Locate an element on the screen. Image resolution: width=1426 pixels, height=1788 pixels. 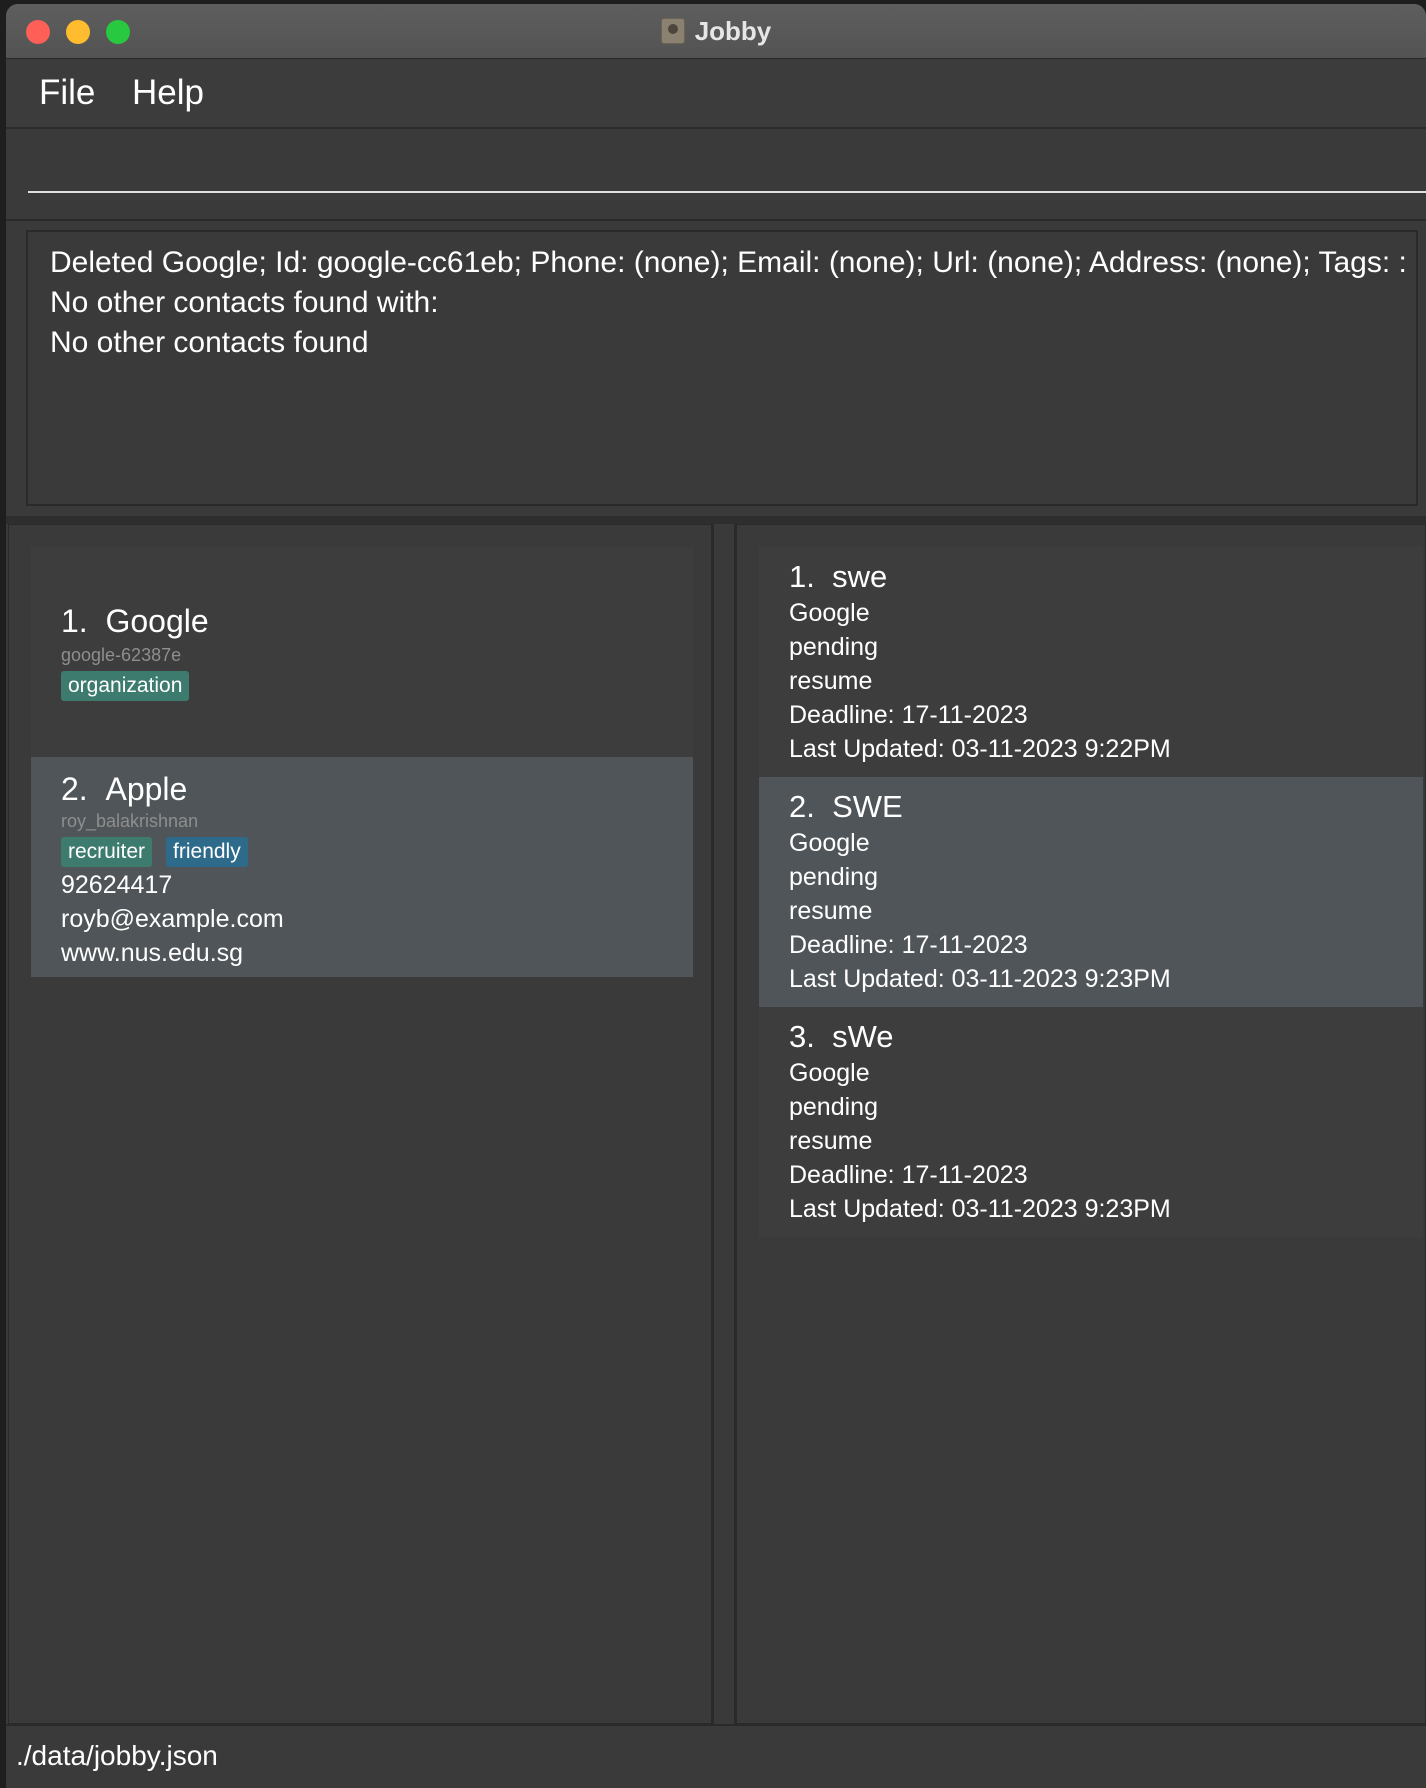
panel-divider is located at coordinates (724, 1124).